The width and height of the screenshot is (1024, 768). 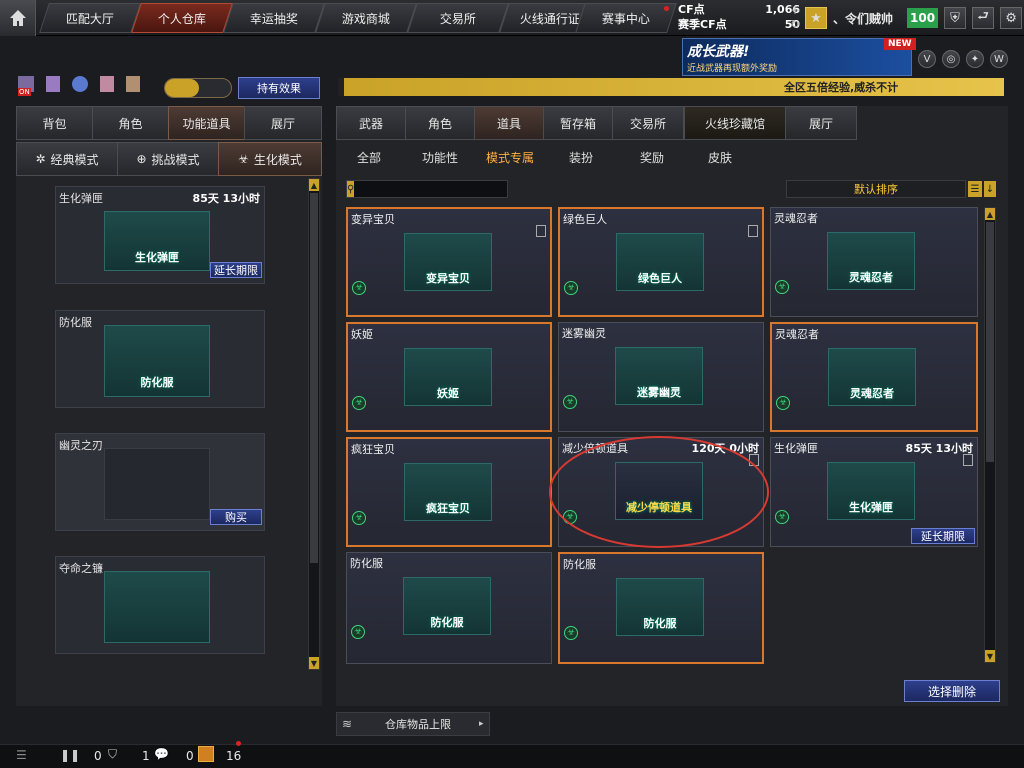 What do you see at coordinates (1011, 18) in the screenshot?
I see `gear-icon: ⚙` at bounding box center [1011, 18].